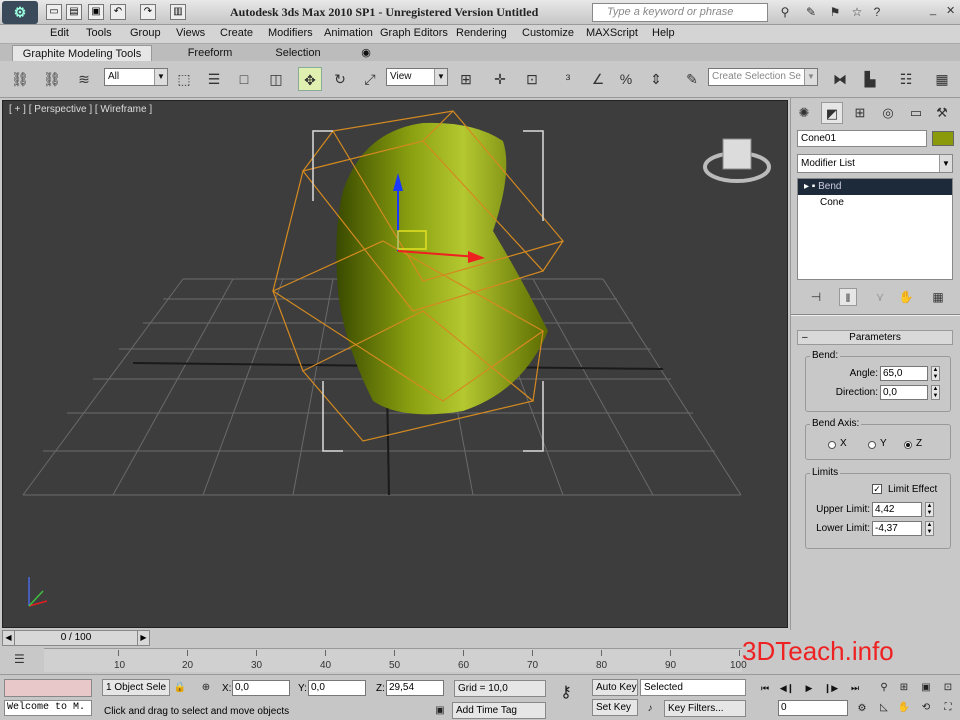 The height and width of the screenshot is (720, 960). Describe the element at coordinates (414, 33) in the screenshot. I see `menu-graph-editors: Graph Editors` at that location.